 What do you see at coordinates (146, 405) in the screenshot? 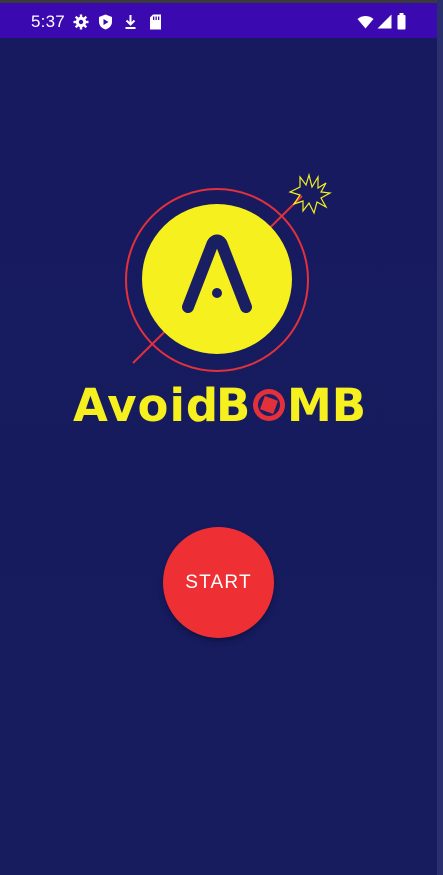
I see `logo-title-avoid: Avoid` at bounding box center [146, 405].